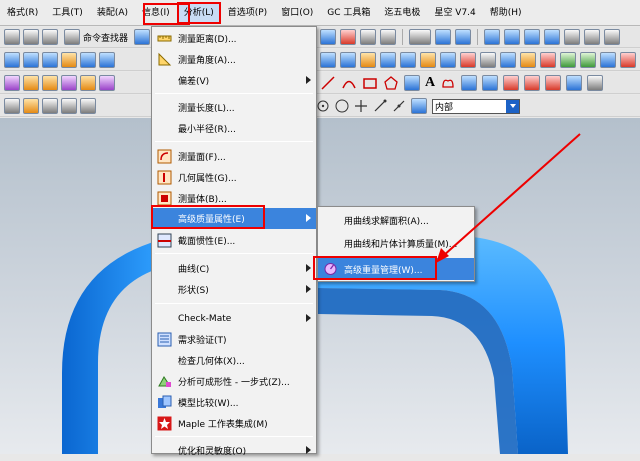 The width and height of the screenshot is (640, 461). What do you see at coordinates (508, 198) in the screenshot?
I see `annotation-arrow` at bounding box center [508, 198].